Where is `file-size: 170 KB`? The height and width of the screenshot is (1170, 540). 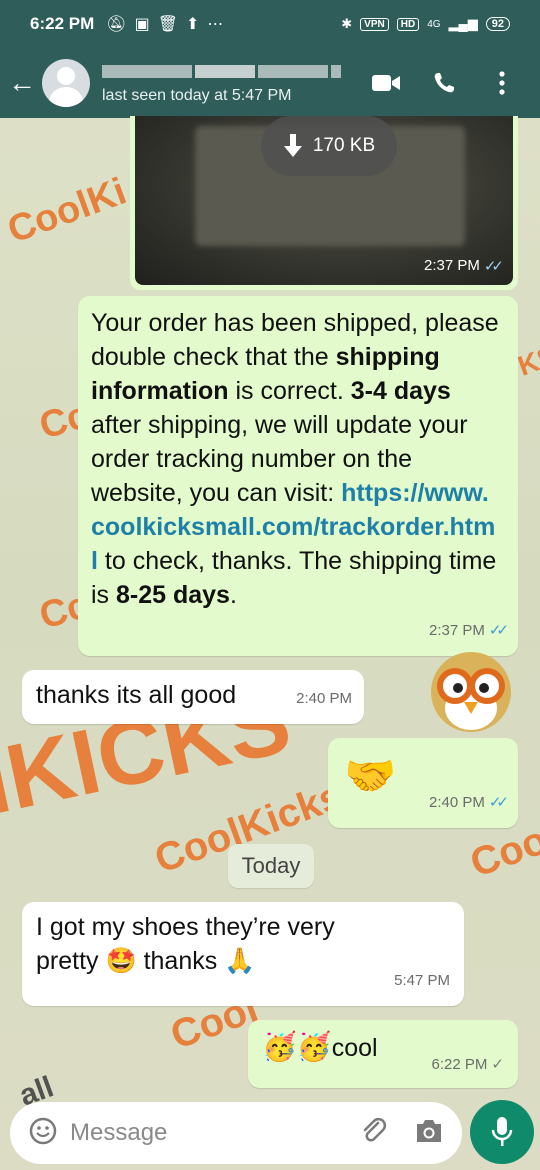
file-size: 170 KB is located at coordinates (344, 145).